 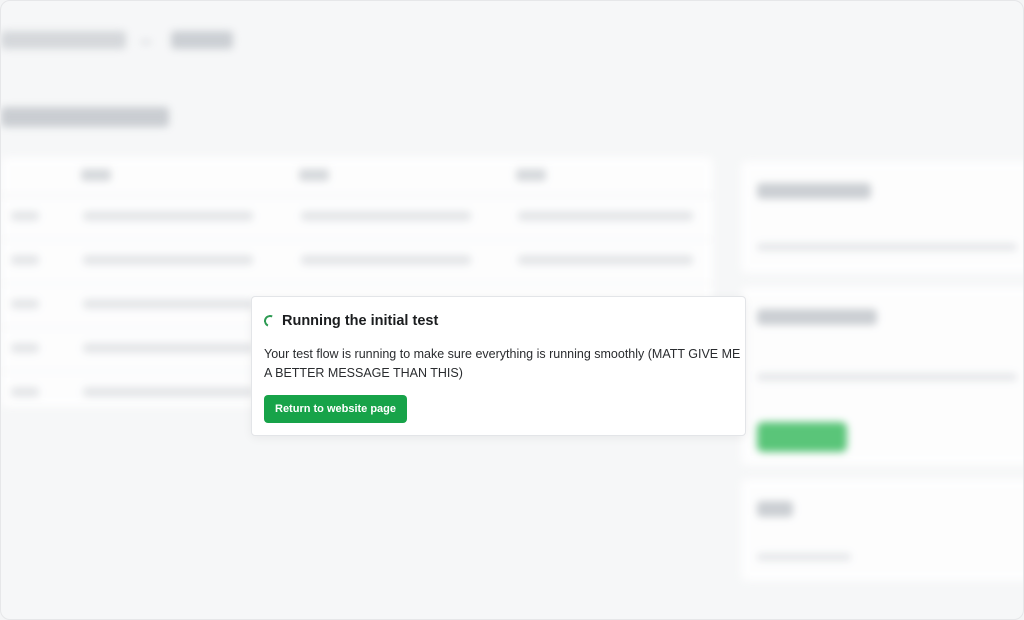 I want to click on side-card-report, so click(x=882, y=376).